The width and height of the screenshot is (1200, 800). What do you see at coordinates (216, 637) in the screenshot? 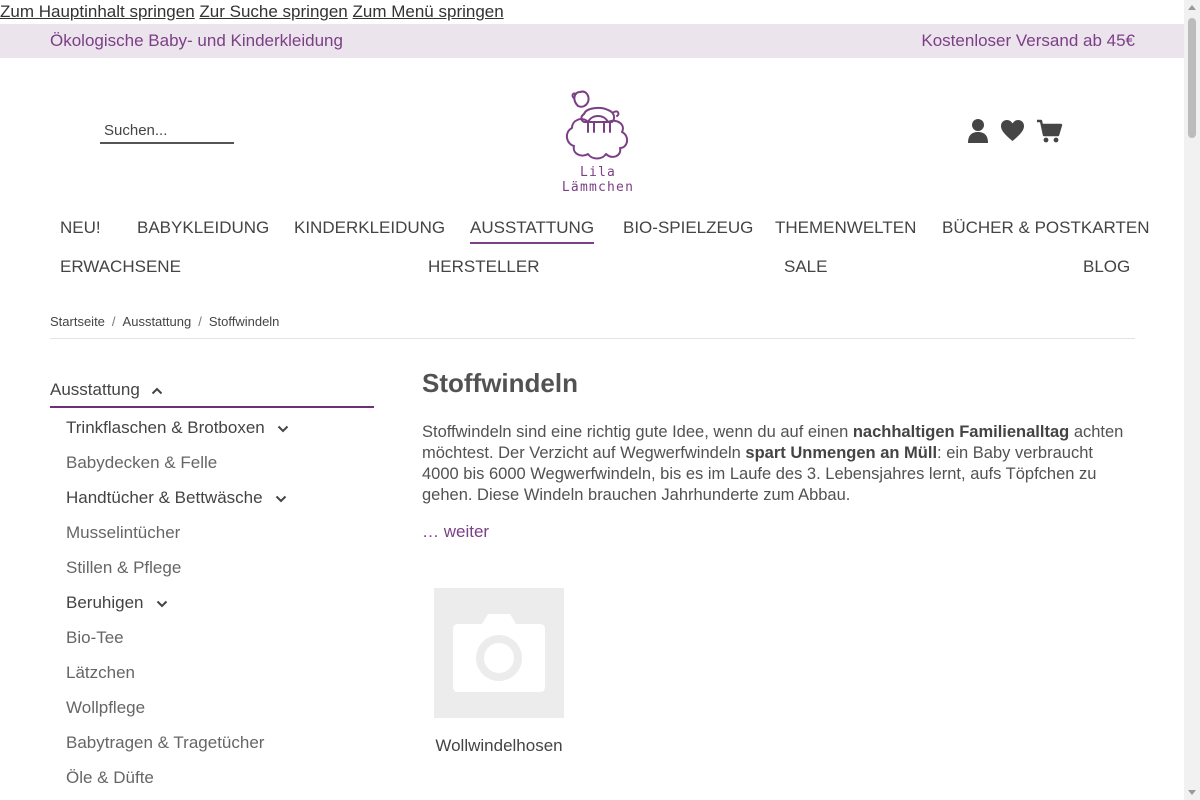
I see `sidebar-item-bio-tee: Bio-Tee` at bounding box center [216, 637].